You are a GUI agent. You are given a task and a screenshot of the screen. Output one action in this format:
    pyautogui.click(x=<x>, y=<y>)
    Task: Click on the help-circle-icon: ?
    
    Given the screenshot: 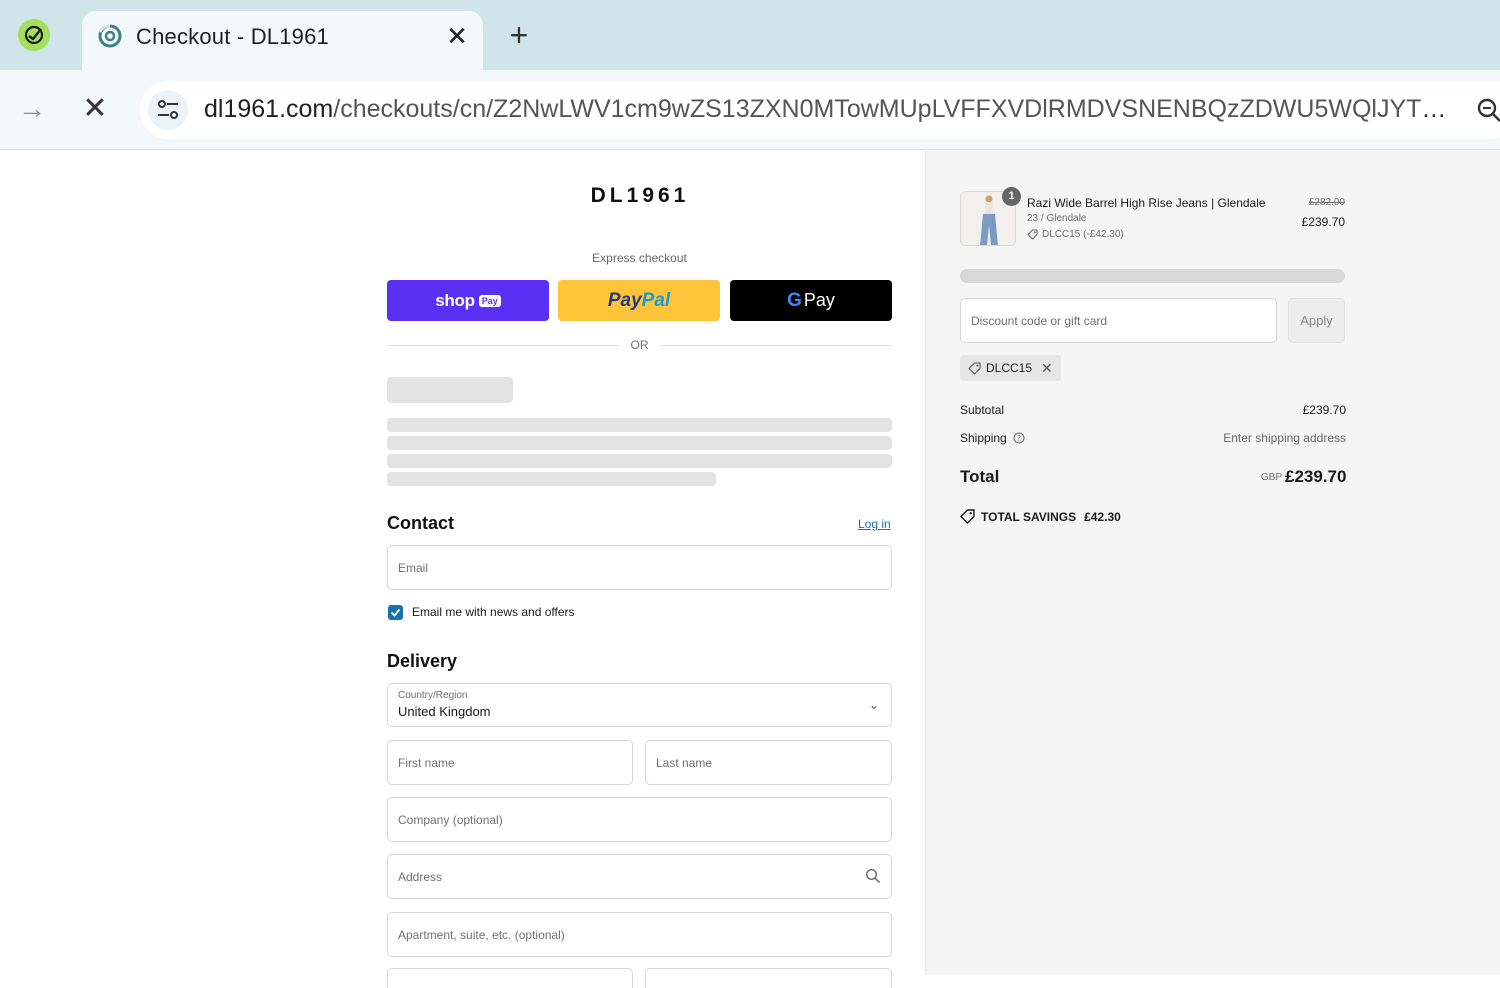 What is the action you would take?
    pyautogui.click(x=1019, y=438)
    